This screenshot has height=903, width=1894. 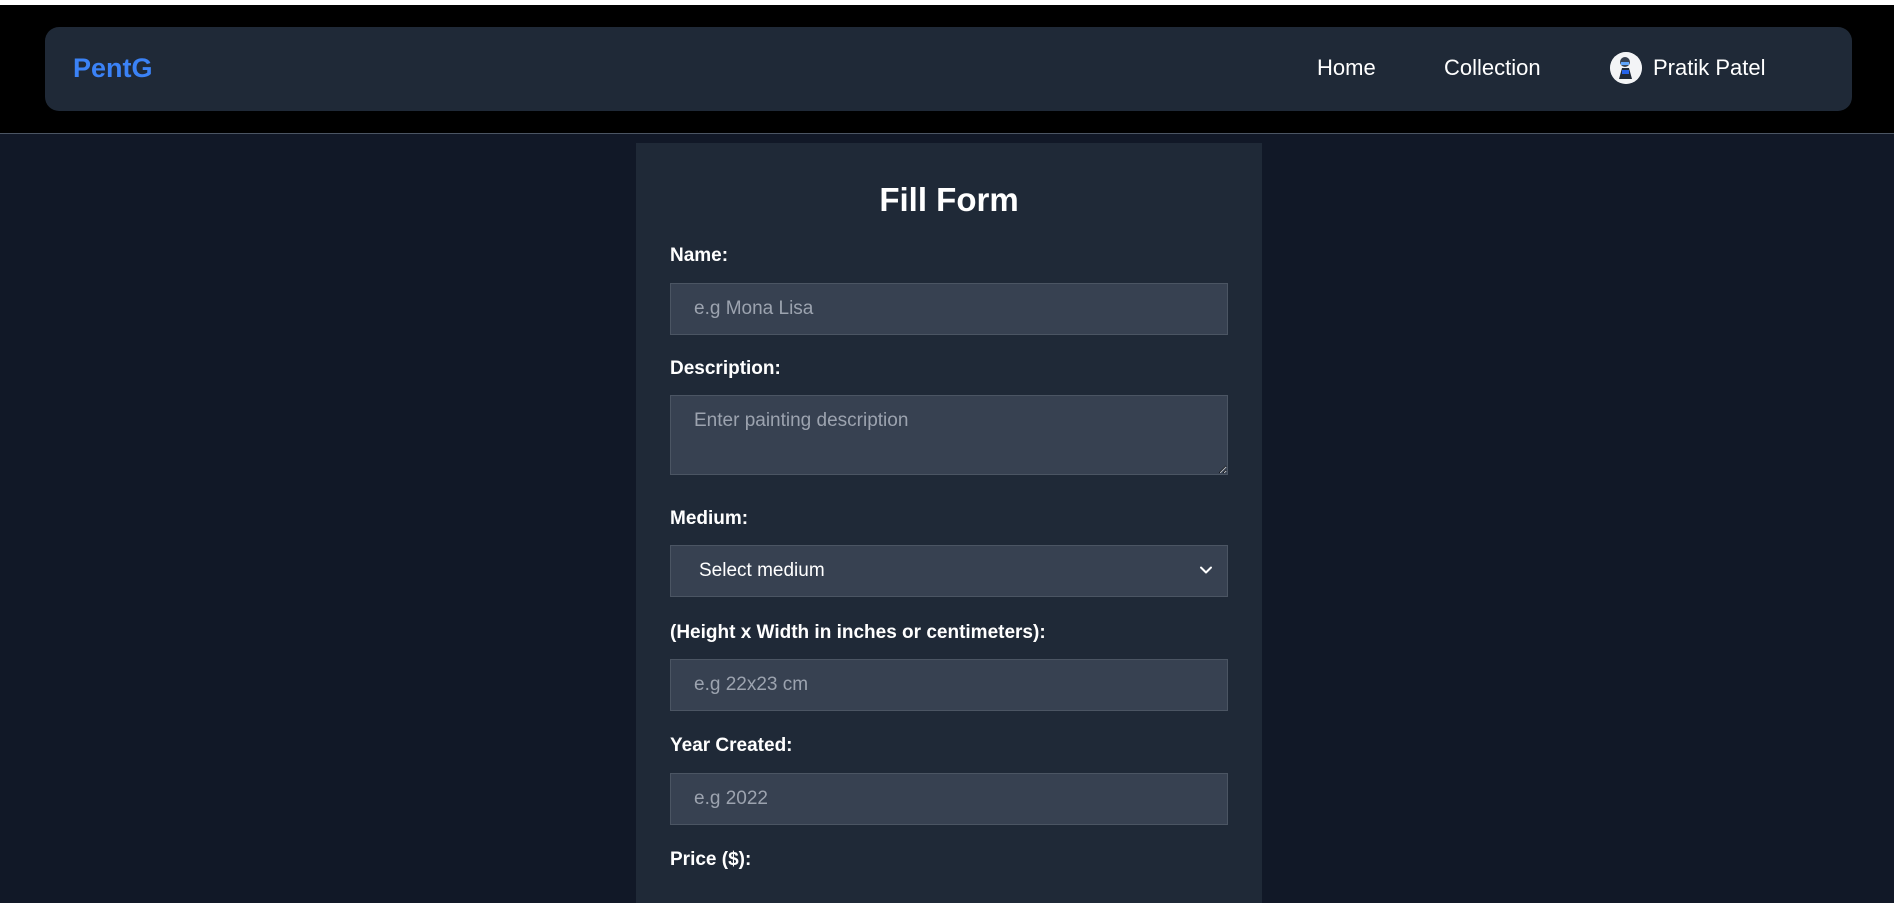 What do you see at coordinates (1346, 68) in the screenshot?
I see `nav-home-link: Home` at bounding box center [1346, 68].